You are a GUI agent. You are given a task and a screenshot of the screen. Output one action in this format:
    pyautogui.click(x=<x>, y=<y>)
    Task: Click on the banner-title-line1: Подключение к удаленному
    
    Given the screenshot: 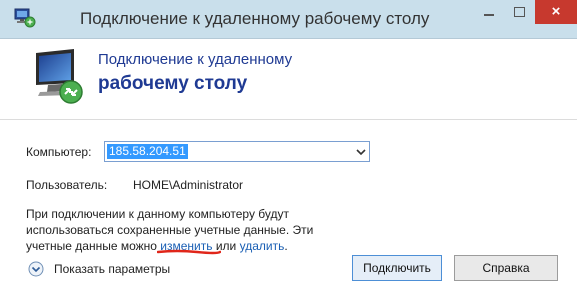 What is the action you would take?
    pyautogui.click(x=195, y=59)
    